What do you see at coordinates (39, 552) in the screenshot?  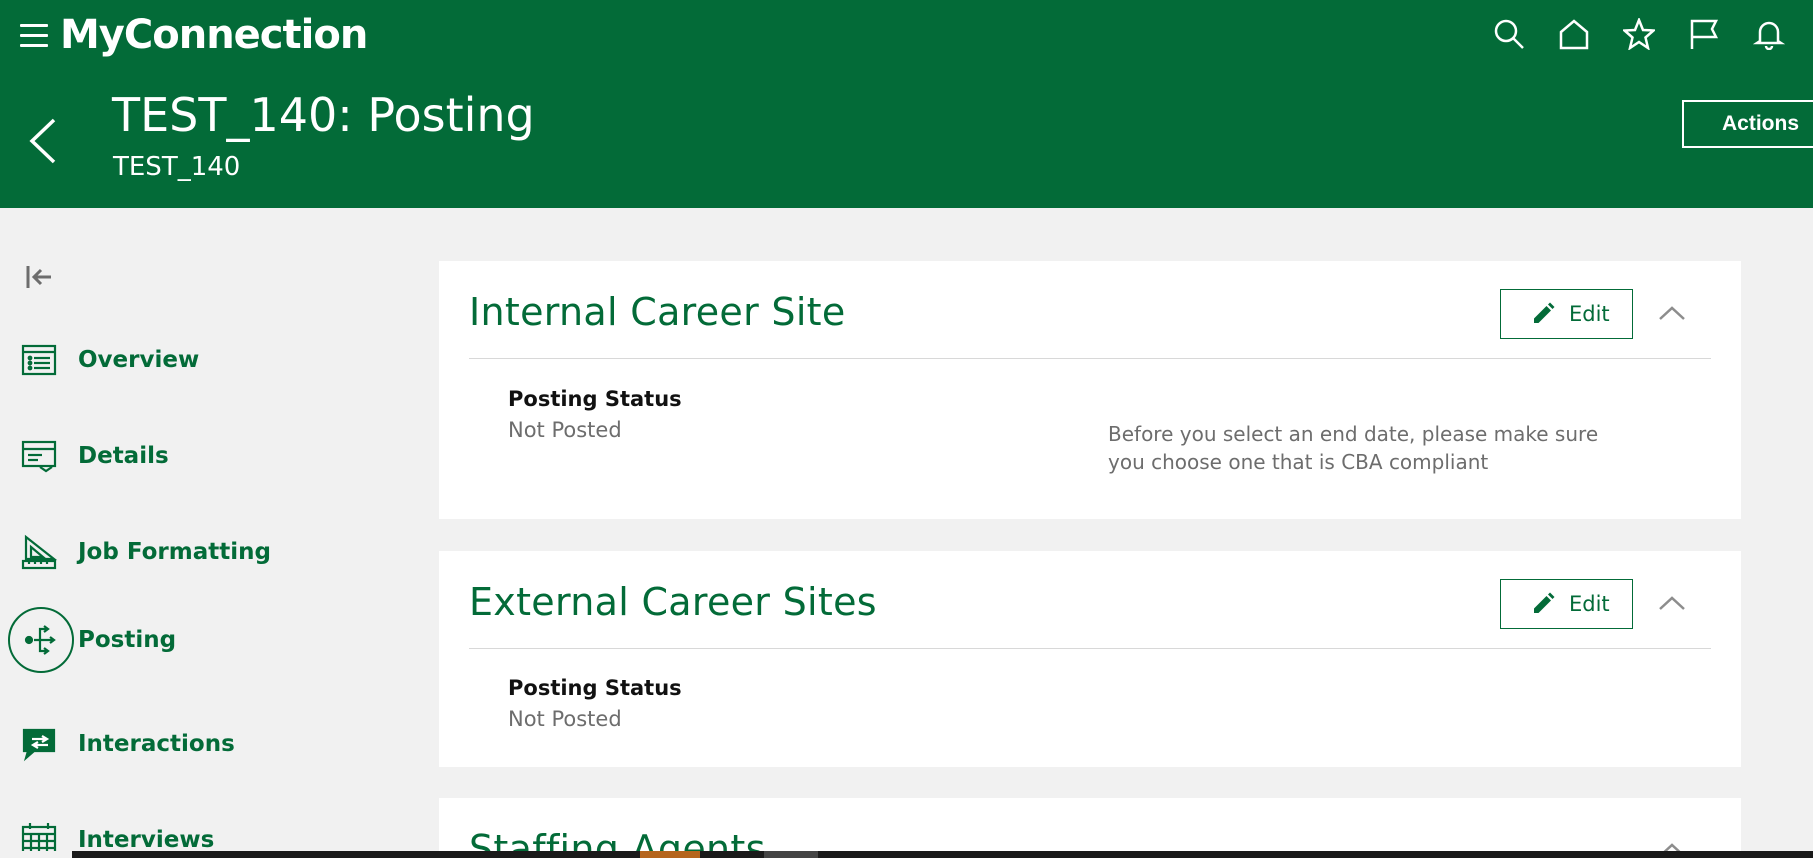 I see `ruler-icon` at bounding box center [39, 552].